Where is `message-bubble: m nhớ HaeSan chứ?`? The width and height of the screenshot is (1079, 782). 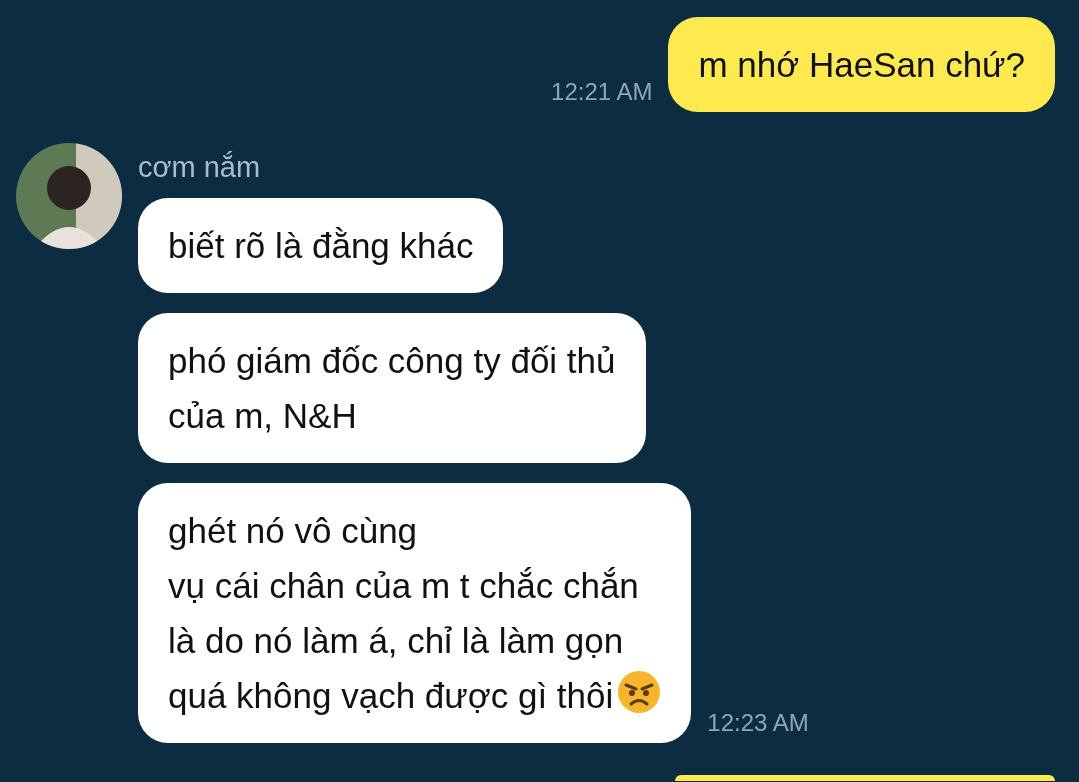 message-bubble: m nhớ HaeSan chứ? is located at coordinates (861, 64).